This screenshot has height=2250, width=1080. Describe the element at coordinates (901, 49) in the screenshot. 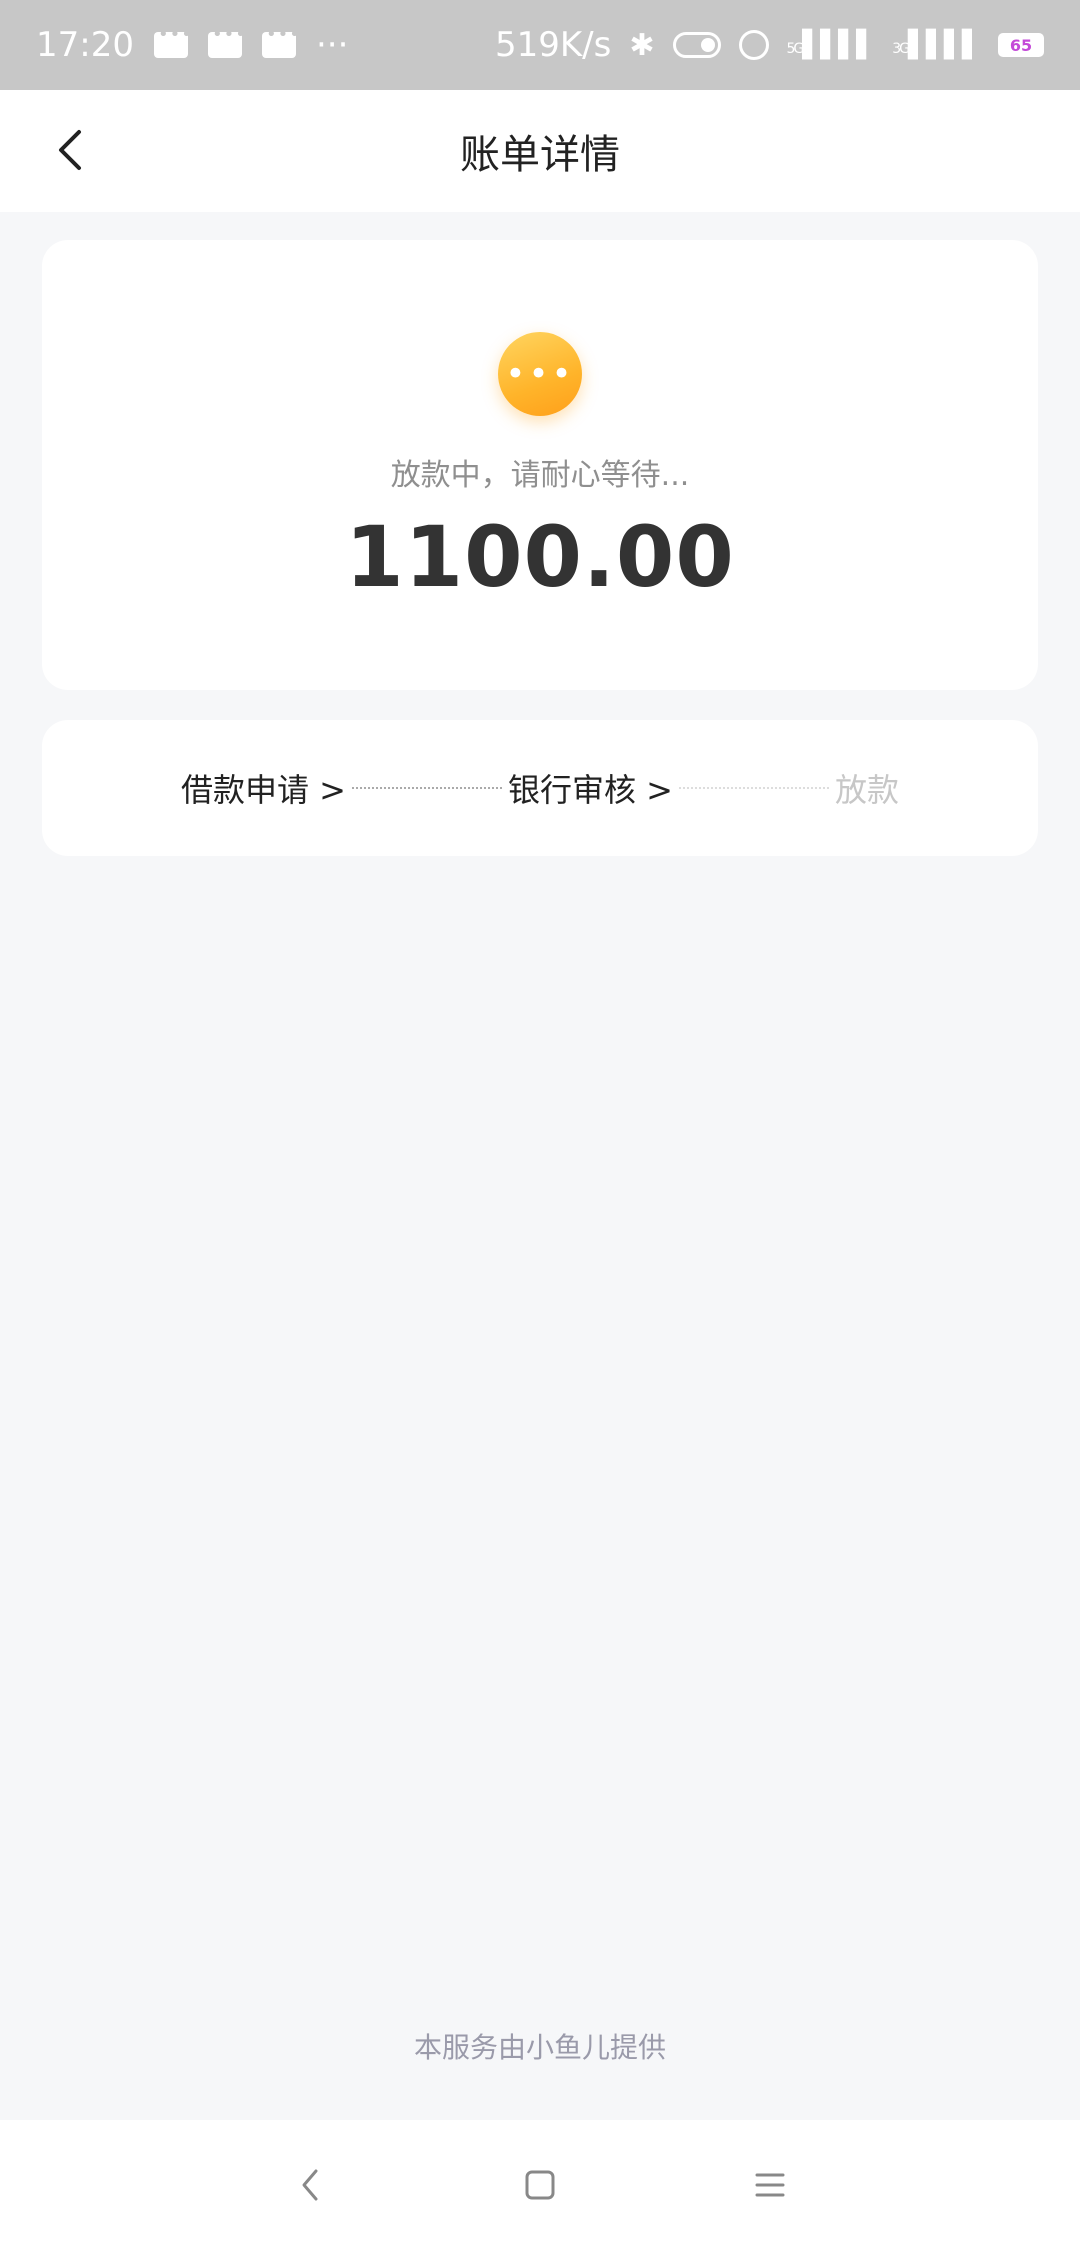

I see `signal-label: 3G` at that location.